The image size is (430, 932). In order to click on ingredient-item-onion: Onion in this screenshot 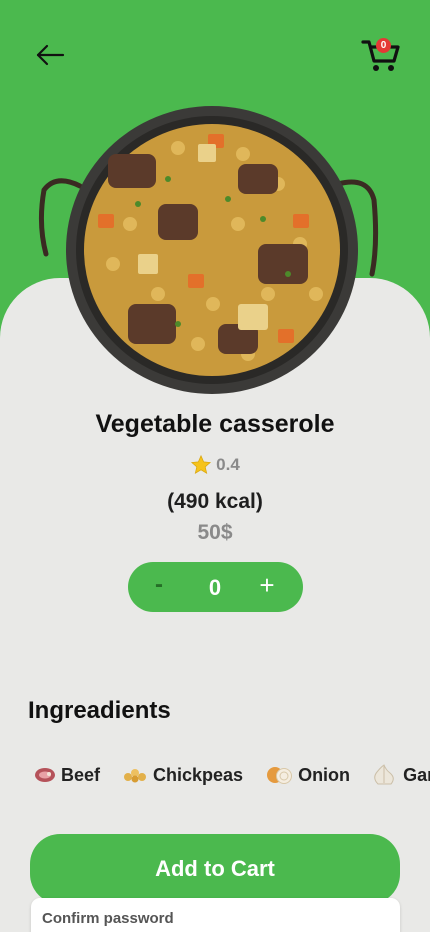, I will do `click(307, 775)`.